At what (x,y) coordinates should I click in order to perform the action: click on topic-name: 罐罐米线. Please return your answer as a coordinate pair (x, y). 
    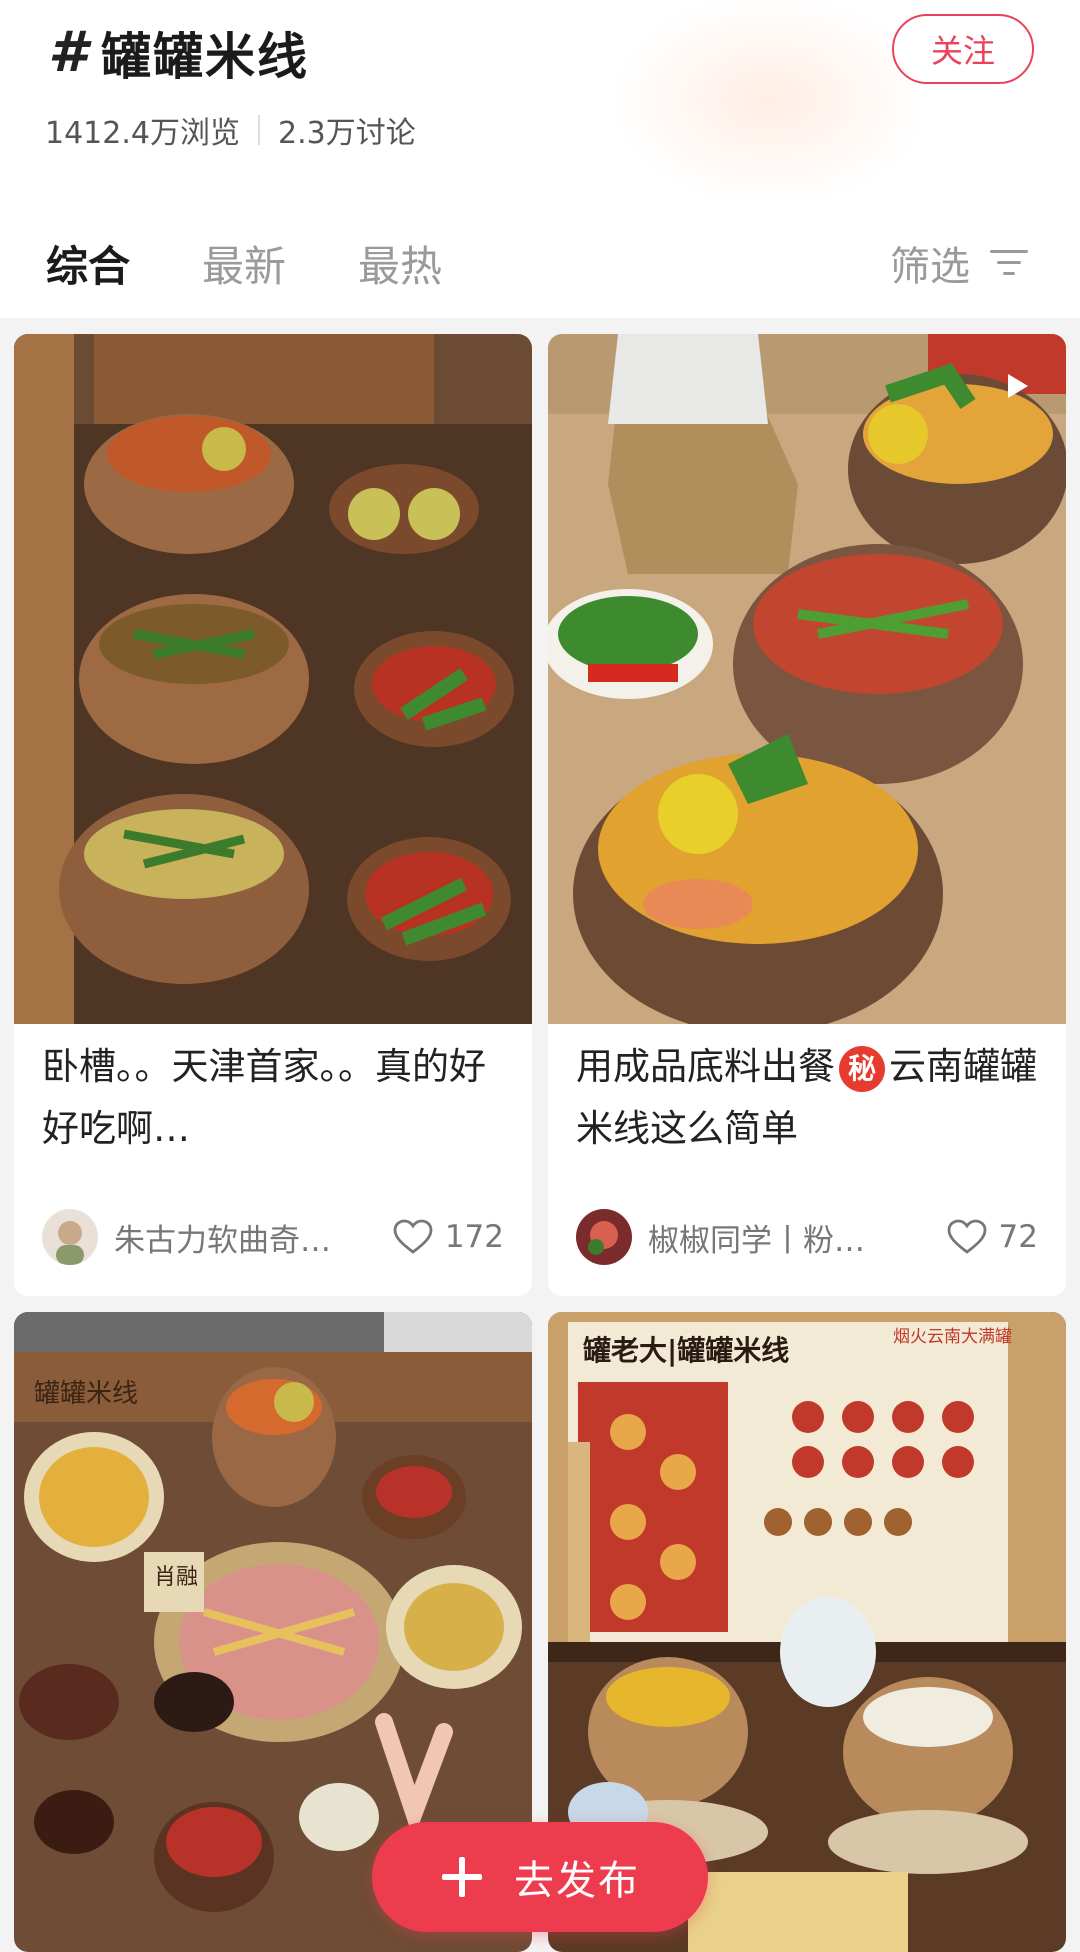
    Looking at the image, I should click on (204, 57).